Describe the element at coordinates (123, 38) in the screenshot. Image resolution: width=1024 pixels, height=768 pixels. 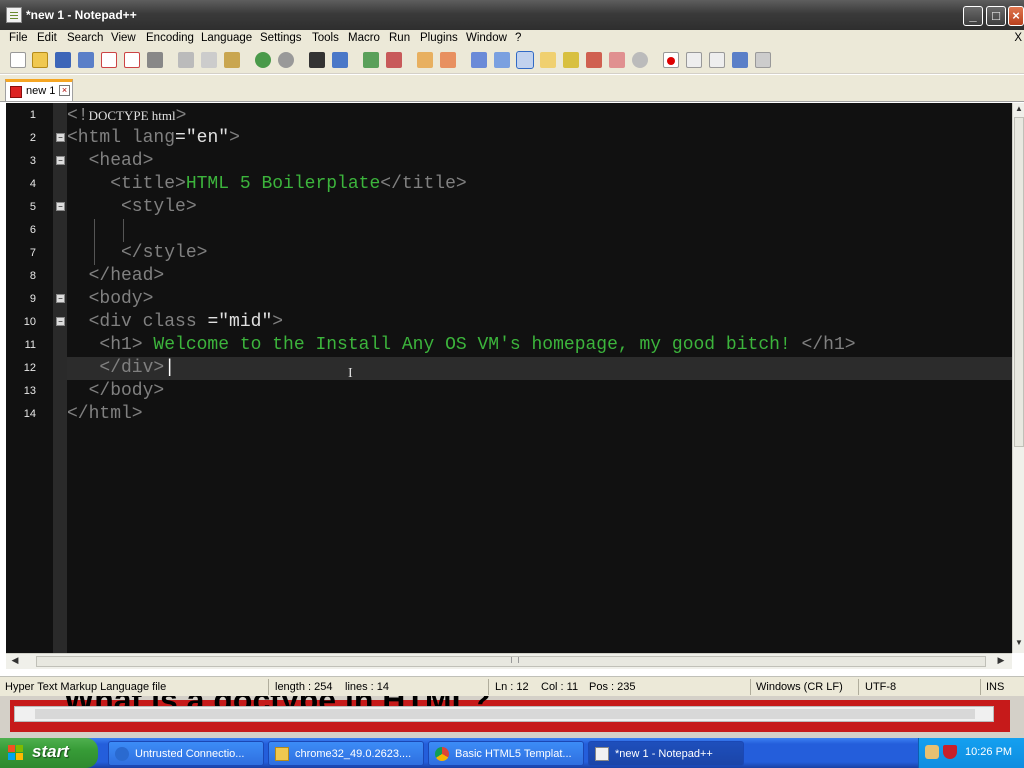
I see `menu-view: View` at that location.